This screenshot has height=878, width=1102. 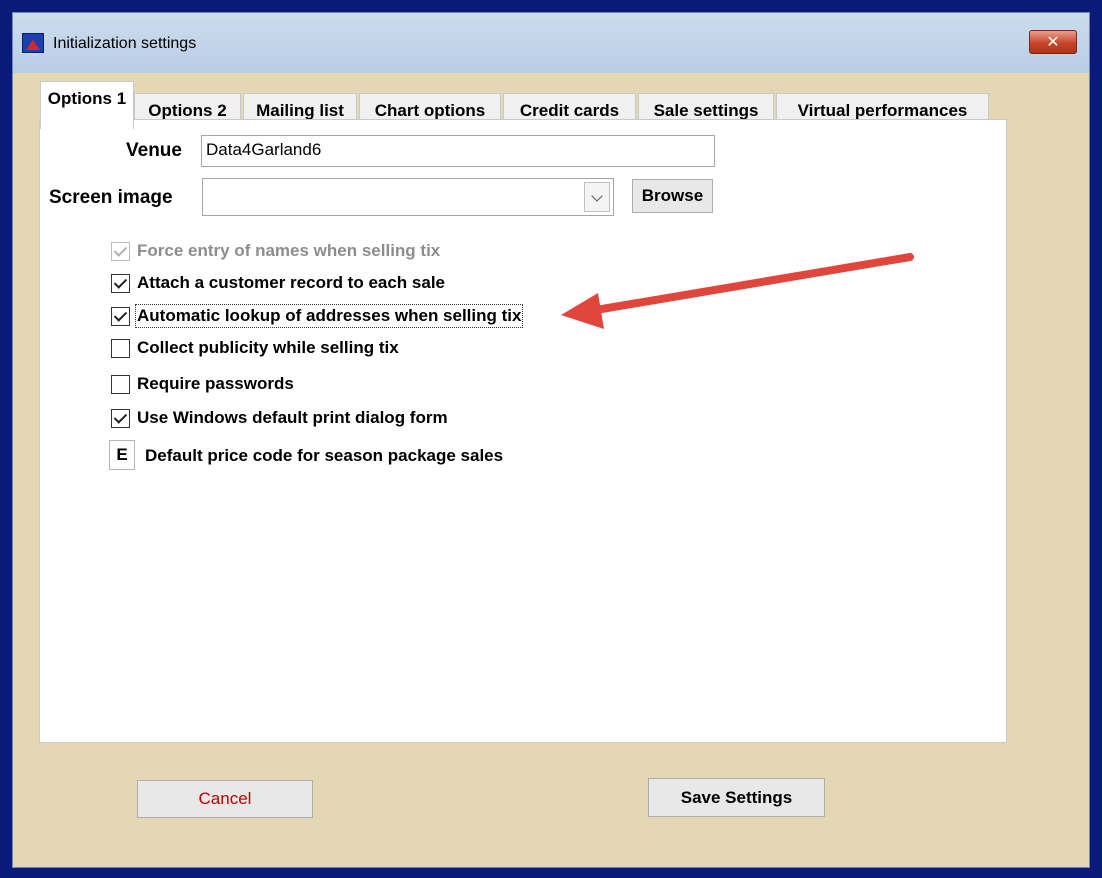 What do you see at coordinates (582, 311) in the screenshot?
I see `annotation-arrow-head` at bounding box center [582, 311].